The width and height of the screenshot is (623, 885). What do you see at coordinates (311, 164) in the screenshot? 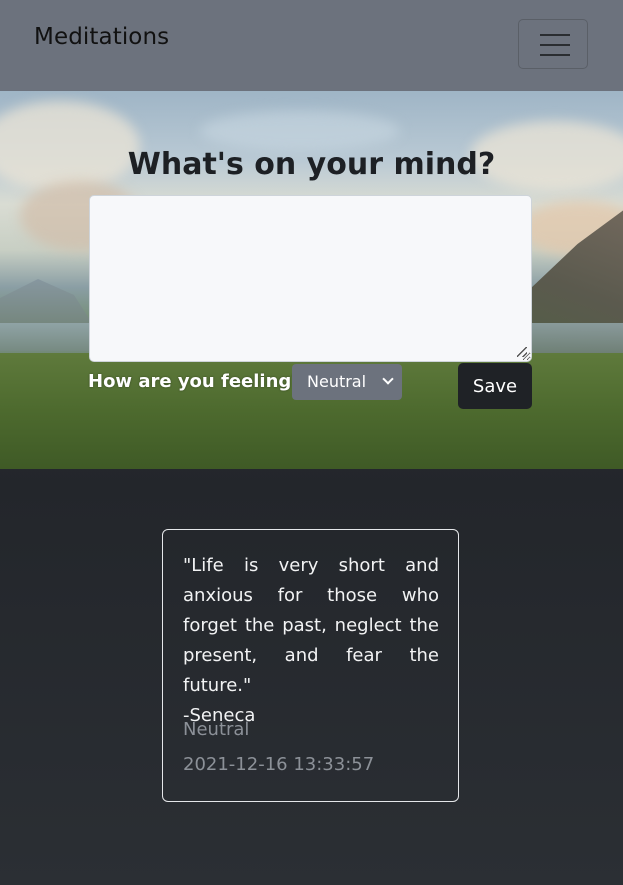
I see `page-heading: What's on your mind?` at bounding box center [311, 164].